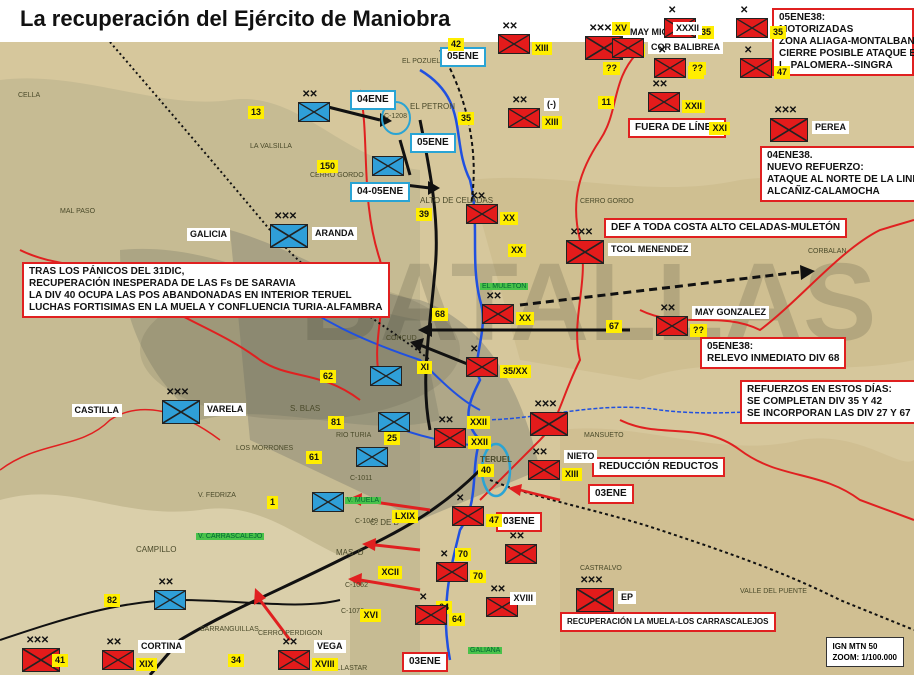  Describe the element at coordinates (730, 346) in the screenshot. I see `note-line: 05ENE38:` at that location.